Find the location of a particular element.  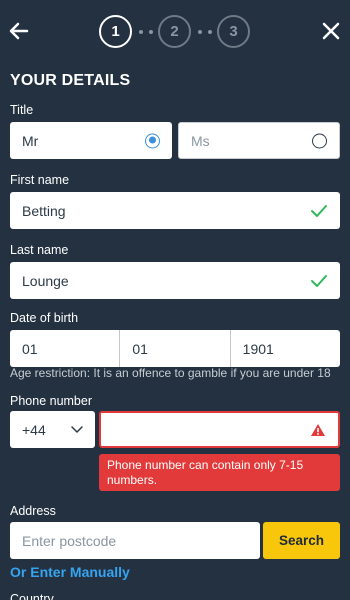

step-2-label: 2 is located at coordinates (174, 31).